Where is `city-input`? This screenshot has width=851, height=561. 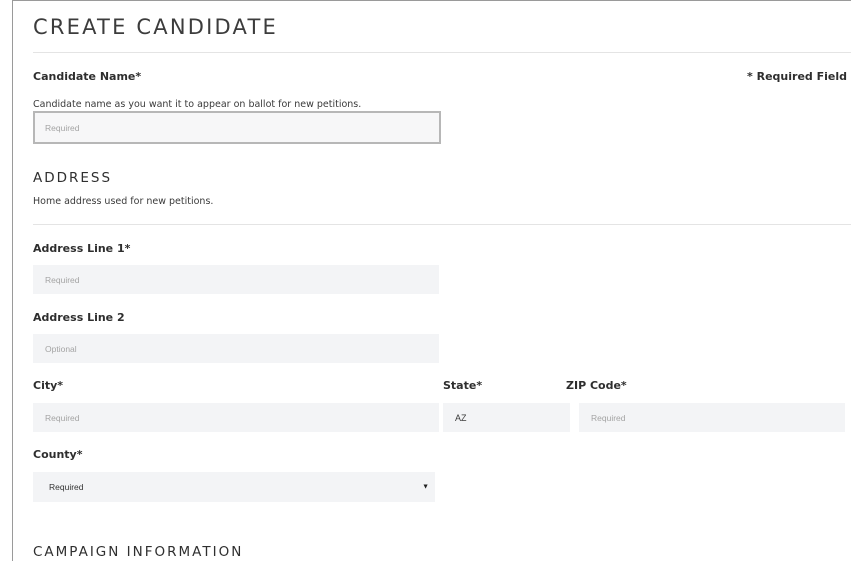
city-input is located at coordinates (236, 417).